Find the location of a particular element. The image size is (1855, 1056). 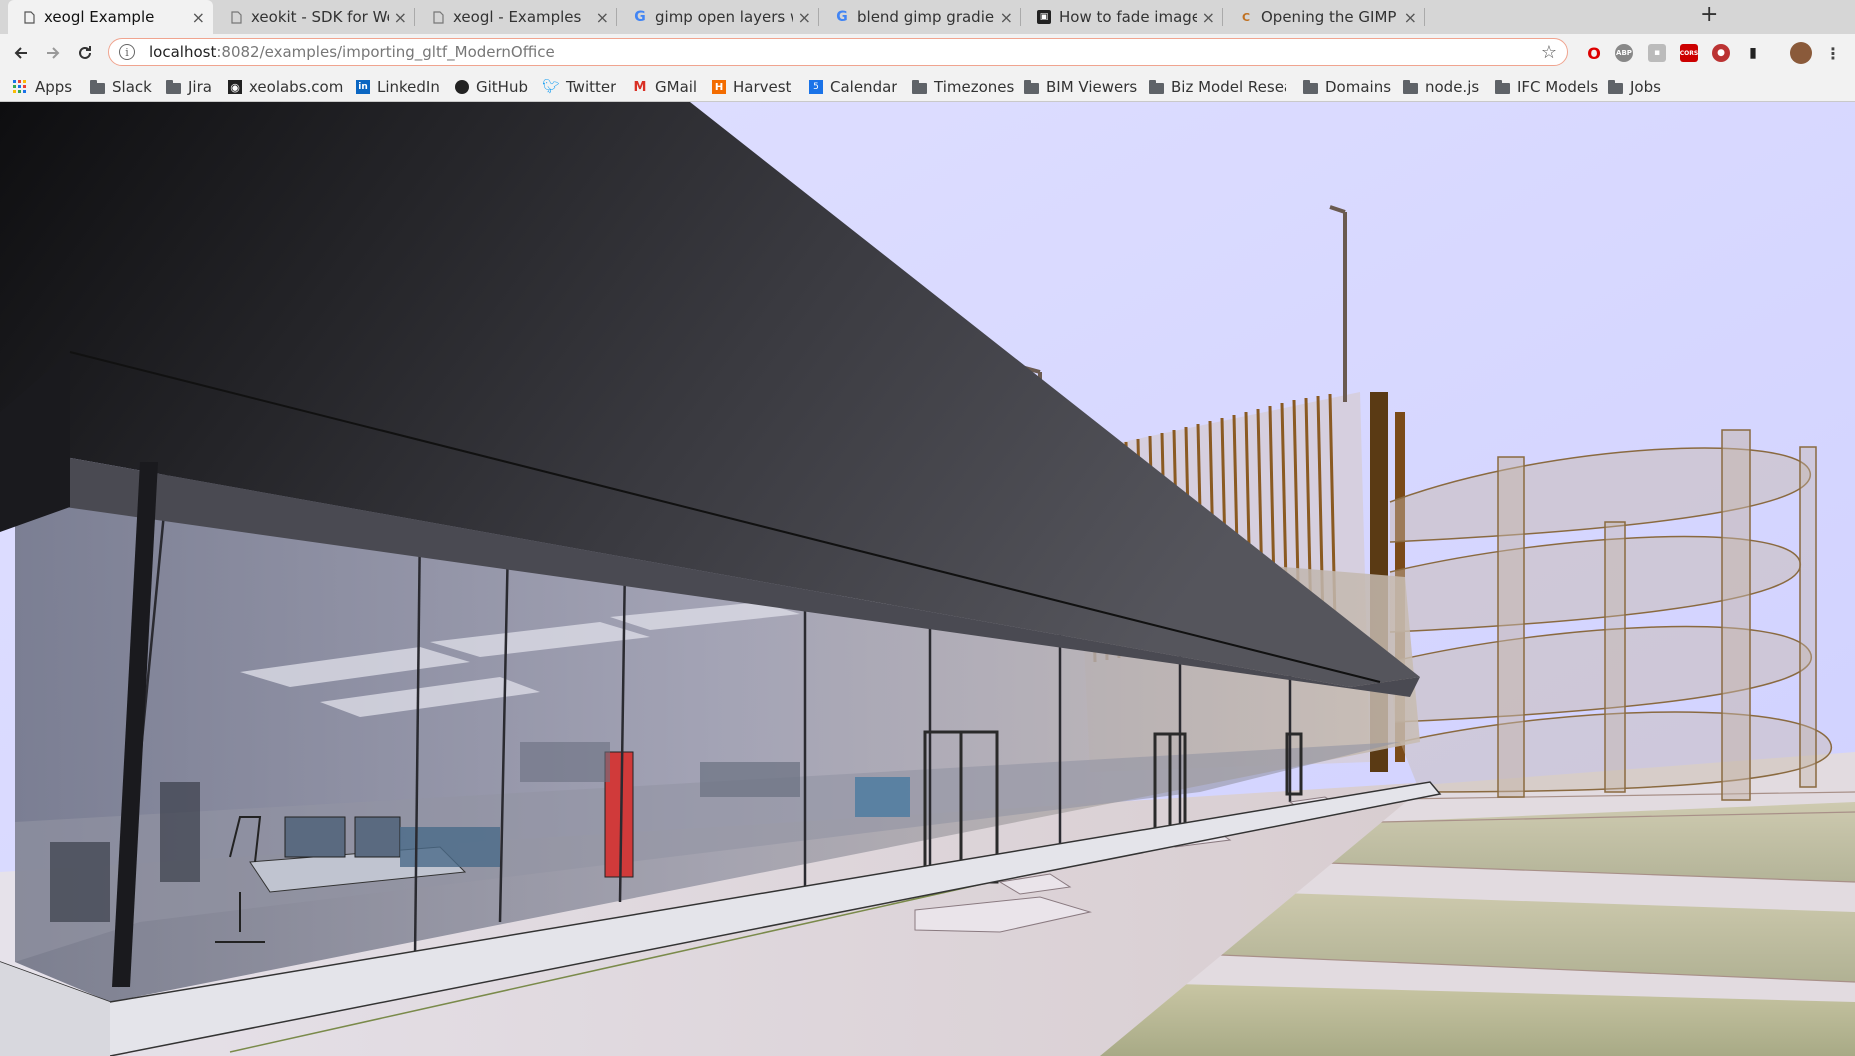

bookmark-nodejs: node.js is located at coordinates (1440, 87).